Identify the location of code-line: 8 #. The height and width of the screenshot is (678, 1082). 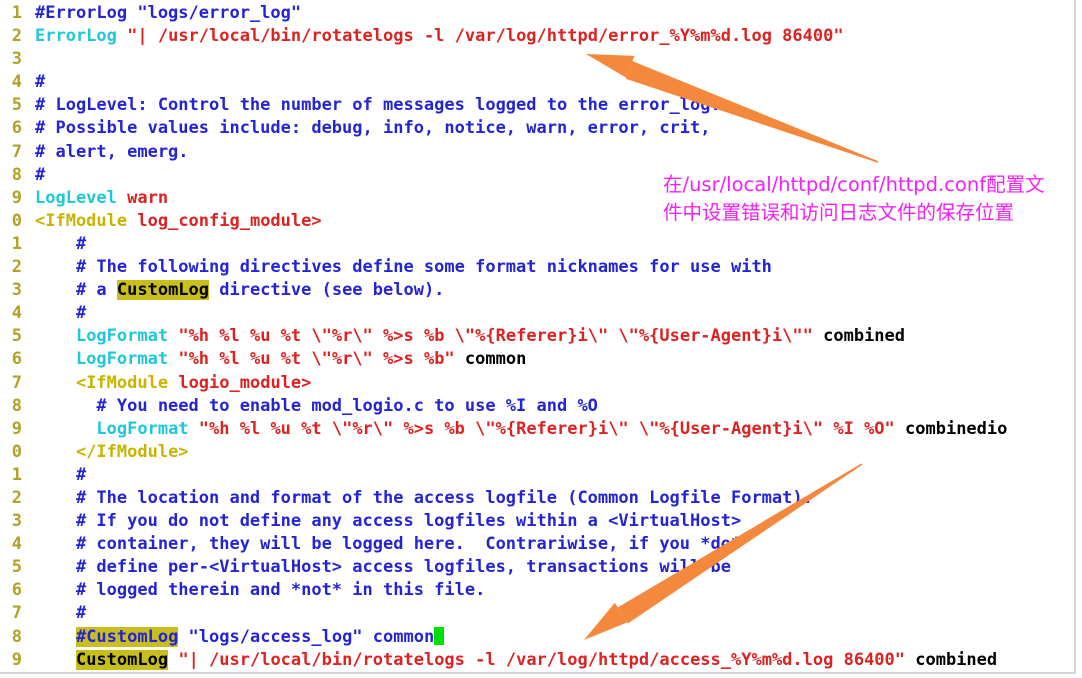
(537, 175).